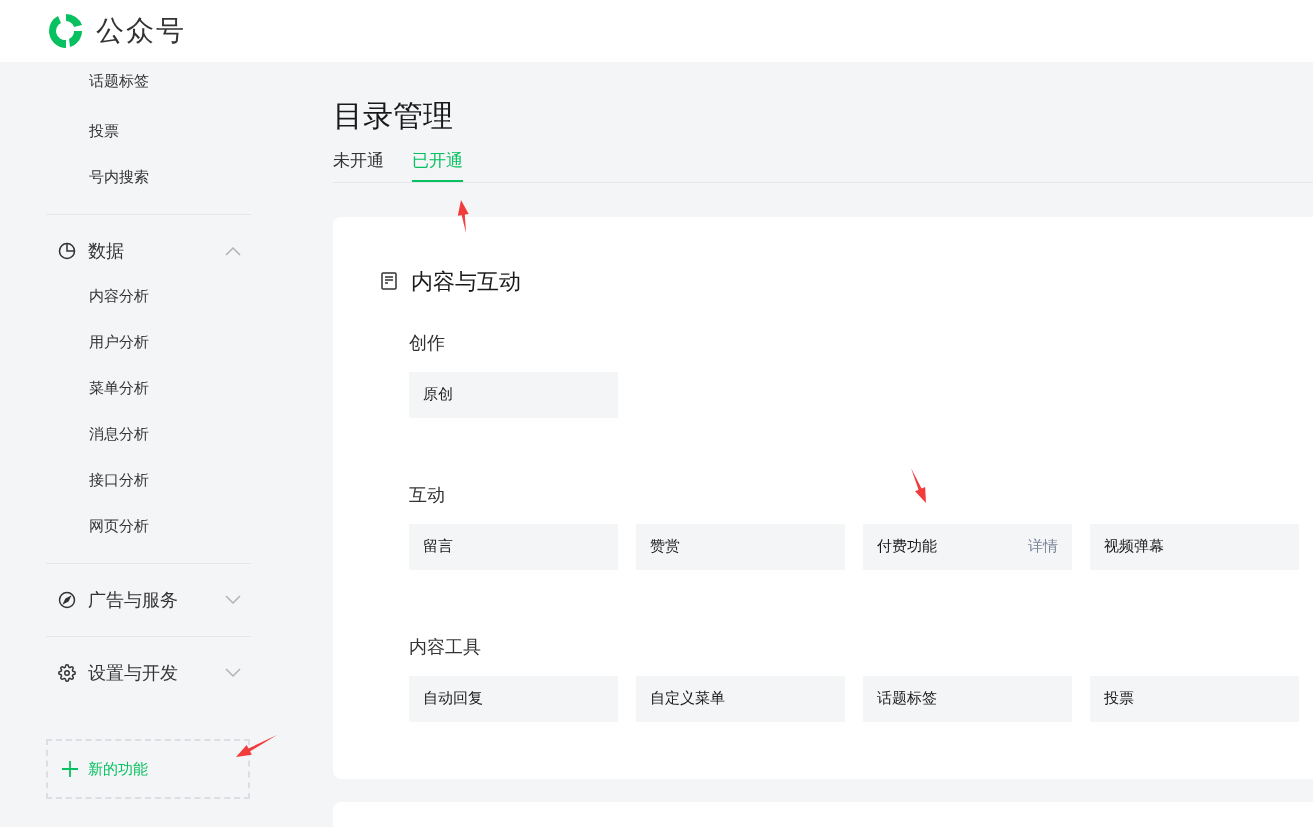 This screenshot has width=1313, height=827. What do you see at coordinates (1043, 546) in the screenshot?
I see `details-link: 详情` at bounding box center [1043, 546].